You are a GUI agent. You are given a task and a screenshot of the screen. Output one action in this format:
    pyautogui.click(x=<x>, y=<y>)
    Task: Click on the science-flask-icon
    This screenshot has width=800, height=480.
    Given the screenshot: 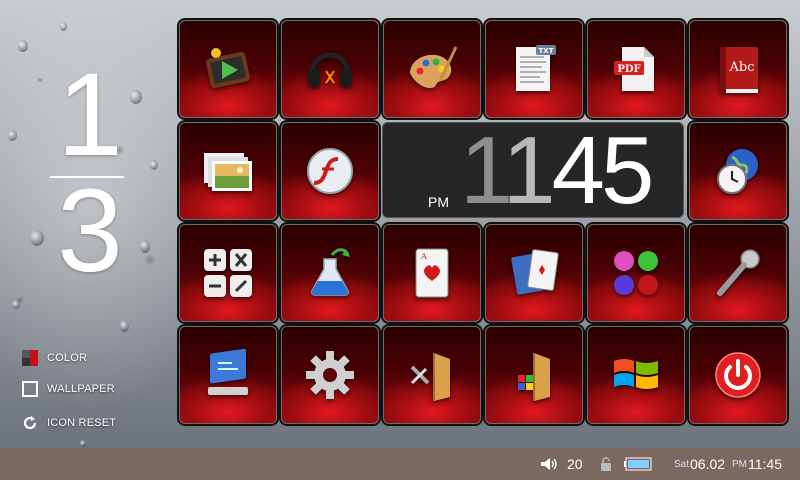 What is the action you would take?
    pyautogui.click(x=330, y=272)
    